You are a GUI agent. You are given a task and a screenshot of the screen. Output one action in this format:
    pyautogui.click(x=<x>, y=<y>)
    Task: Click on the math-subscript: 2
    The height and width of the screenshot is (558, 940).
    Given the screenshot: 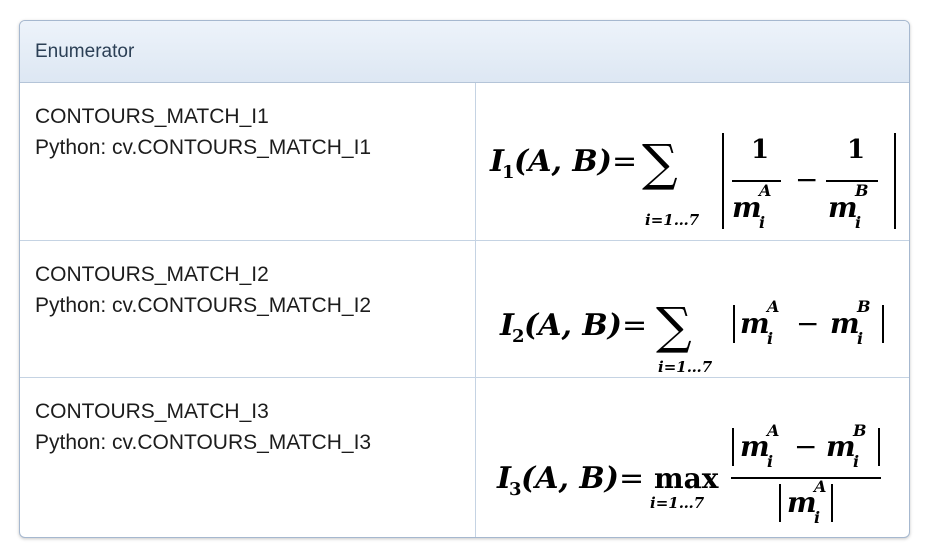 What is the action you would take?
    pyautogui.click(x=518, y=336)
    